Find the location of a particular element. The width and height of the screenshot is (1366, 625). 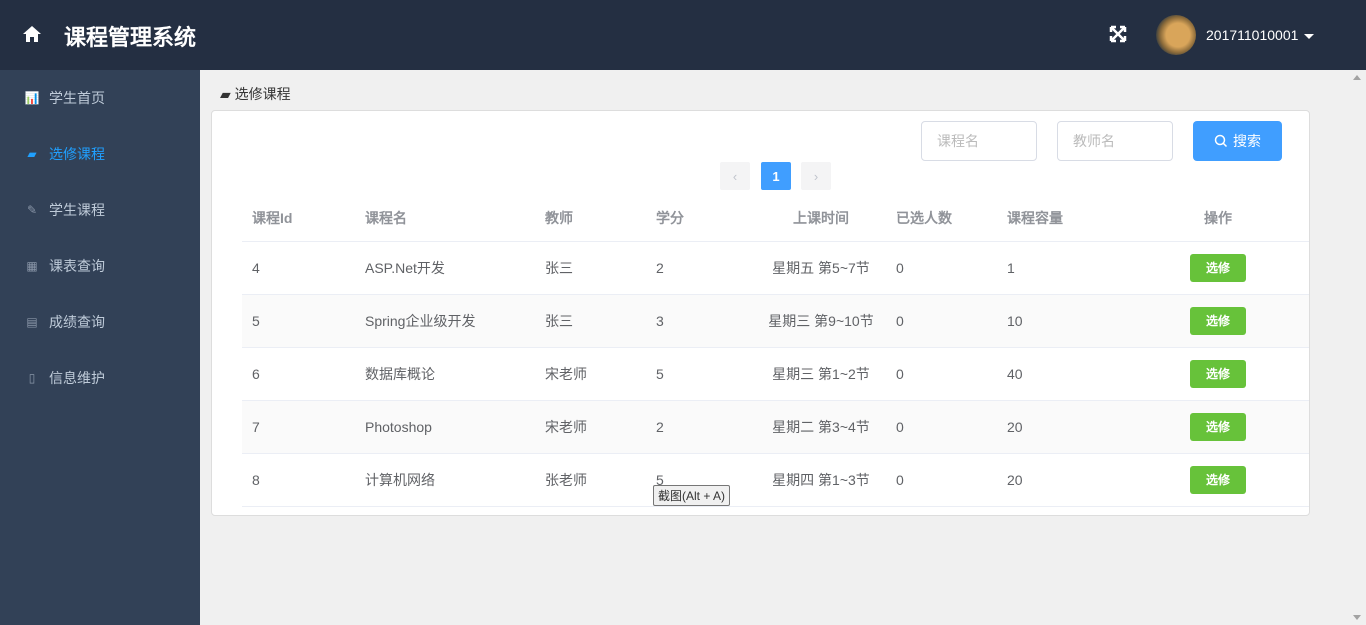

top-header: 课程管理系统 201711010001 is located at coordinates (683, 35).